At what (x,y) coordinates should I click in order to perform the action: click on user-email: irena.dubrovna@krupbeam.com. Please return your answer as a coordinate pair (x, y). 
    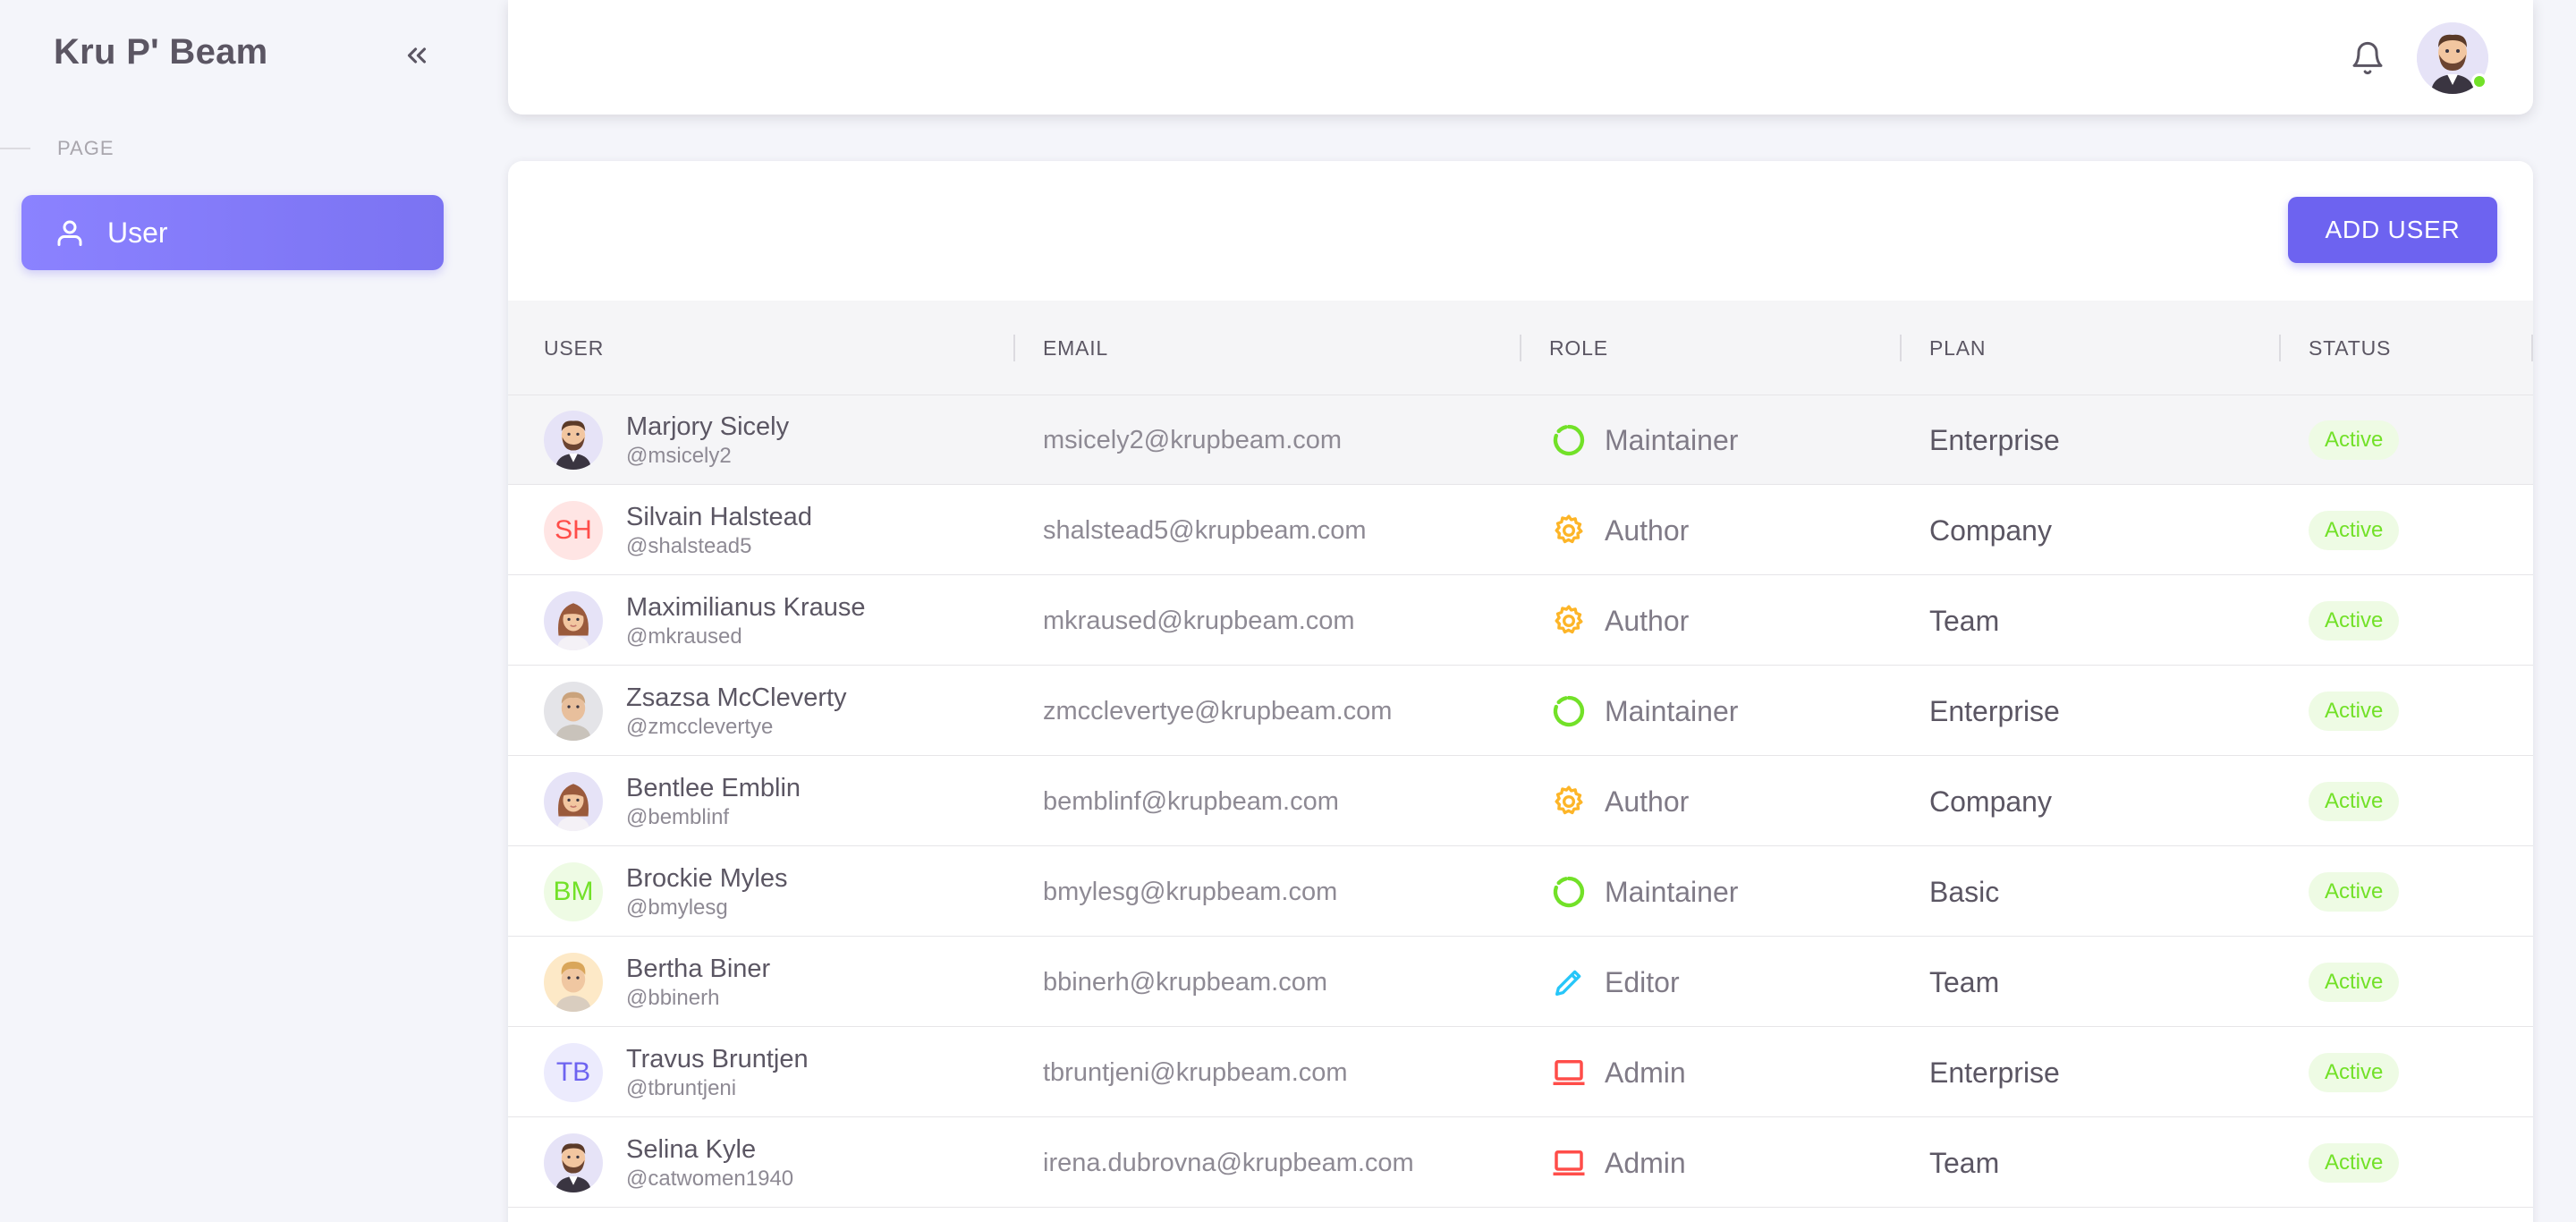
    Looking at the image, I should click on (1228, 1162).